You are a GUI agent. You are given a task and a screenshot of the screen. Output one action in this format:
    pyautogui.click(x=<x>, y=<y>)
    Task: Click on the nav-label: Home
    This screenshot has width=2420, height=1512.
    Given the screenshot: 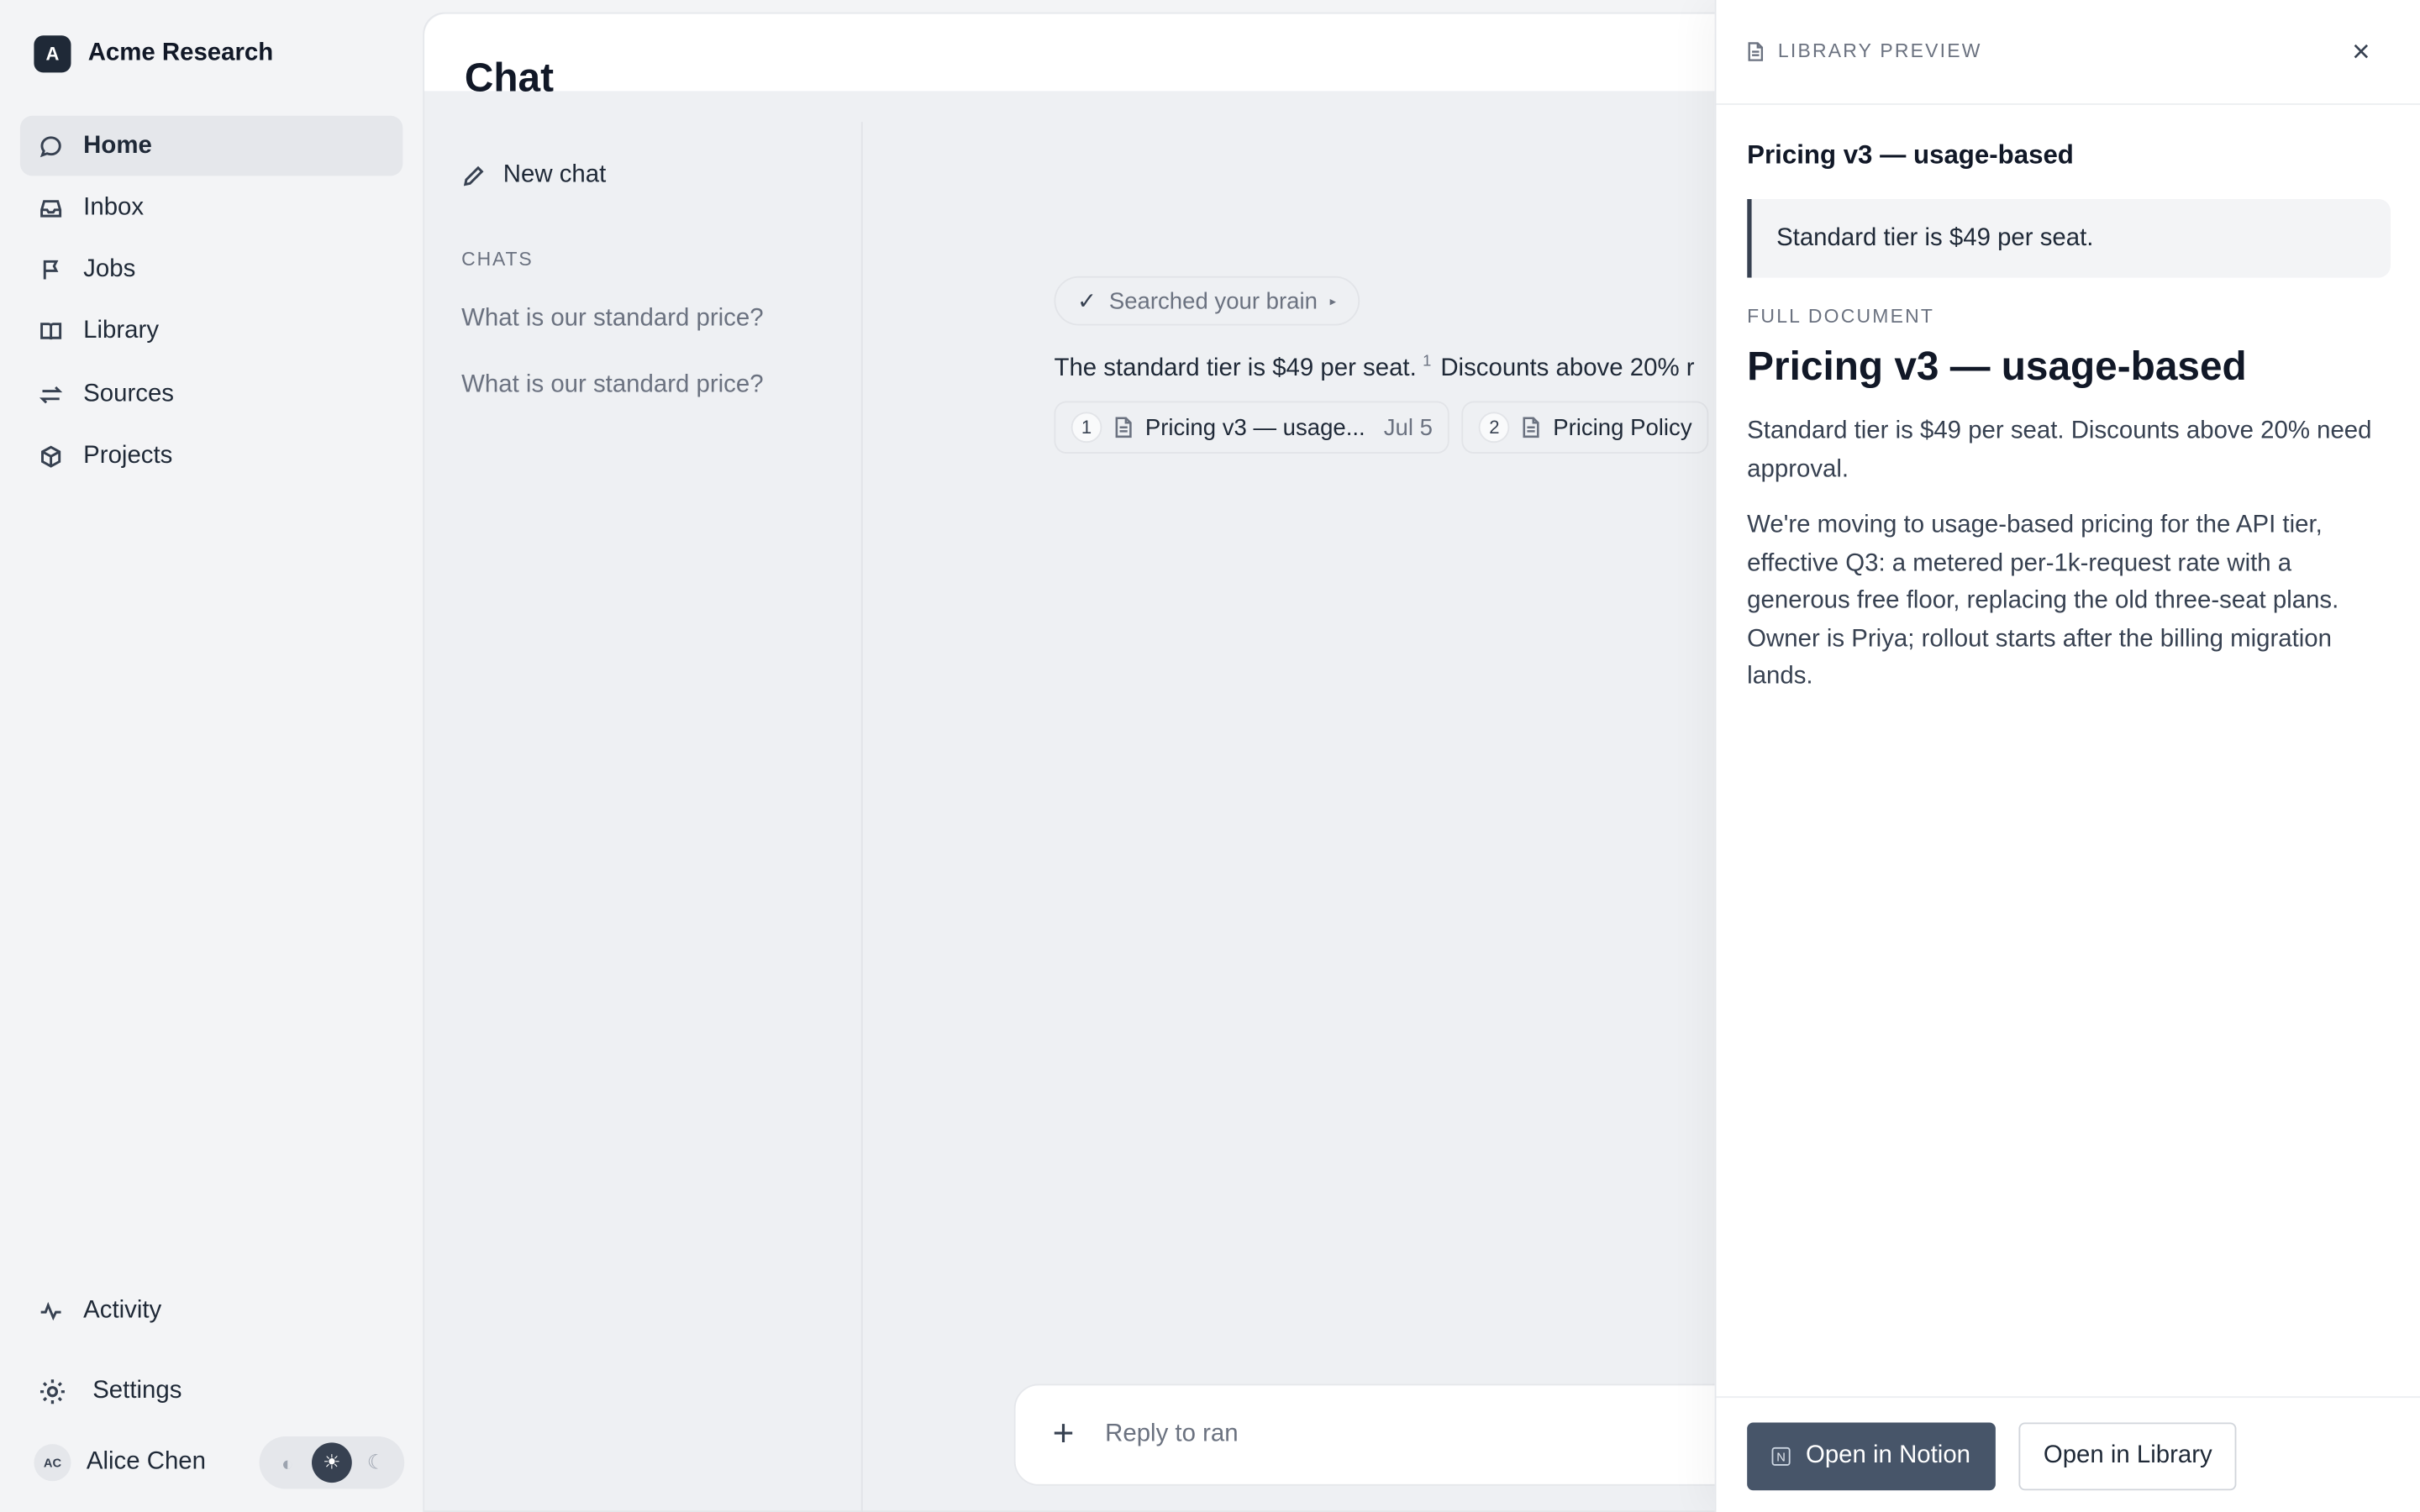 What is the action you would take?
    pyautogui.click(x=117, y=145)
    